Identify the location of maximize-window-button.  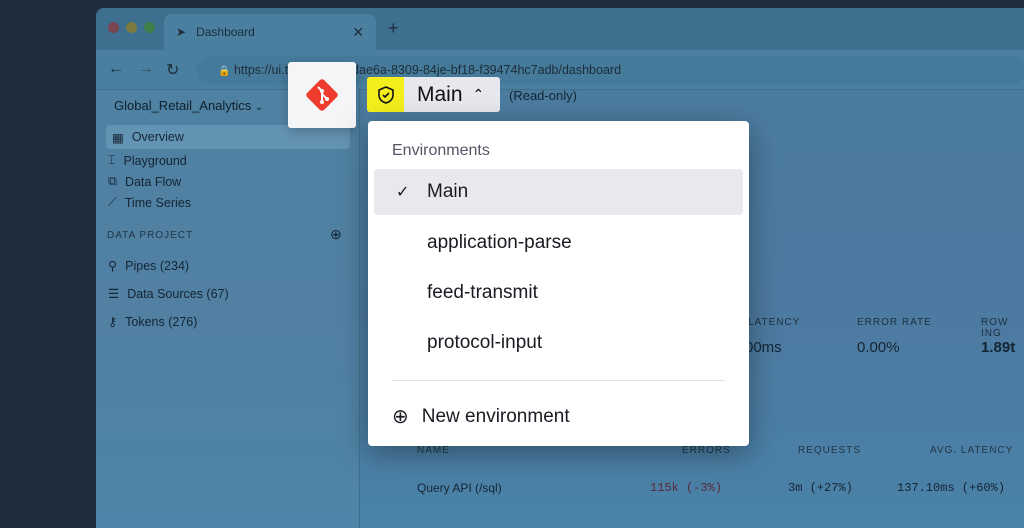
(149, 27).